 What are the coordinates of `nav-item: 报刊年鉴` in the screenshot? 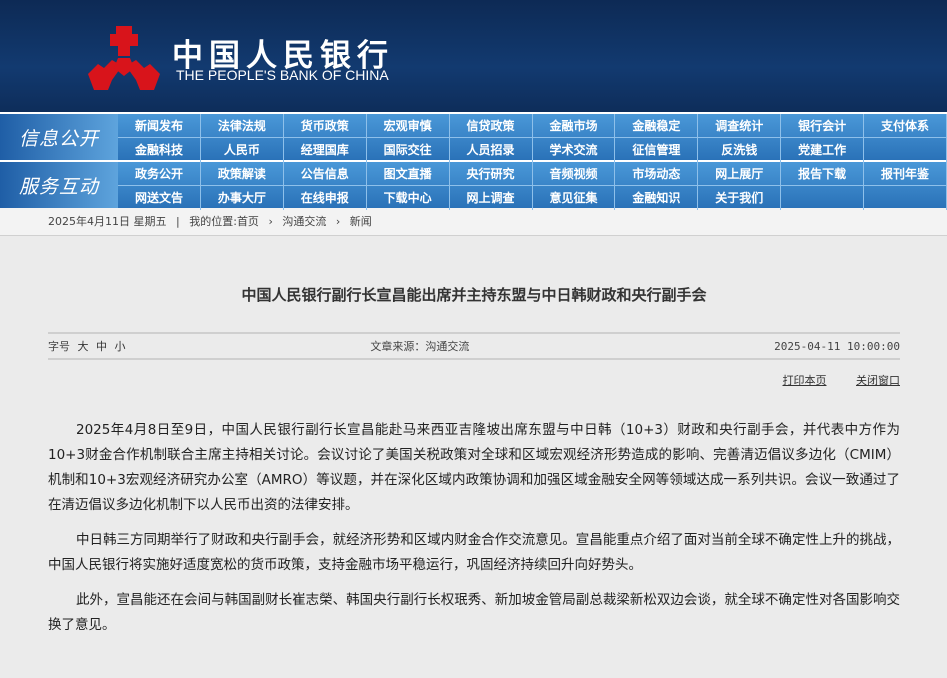 It's located at (905, 174).